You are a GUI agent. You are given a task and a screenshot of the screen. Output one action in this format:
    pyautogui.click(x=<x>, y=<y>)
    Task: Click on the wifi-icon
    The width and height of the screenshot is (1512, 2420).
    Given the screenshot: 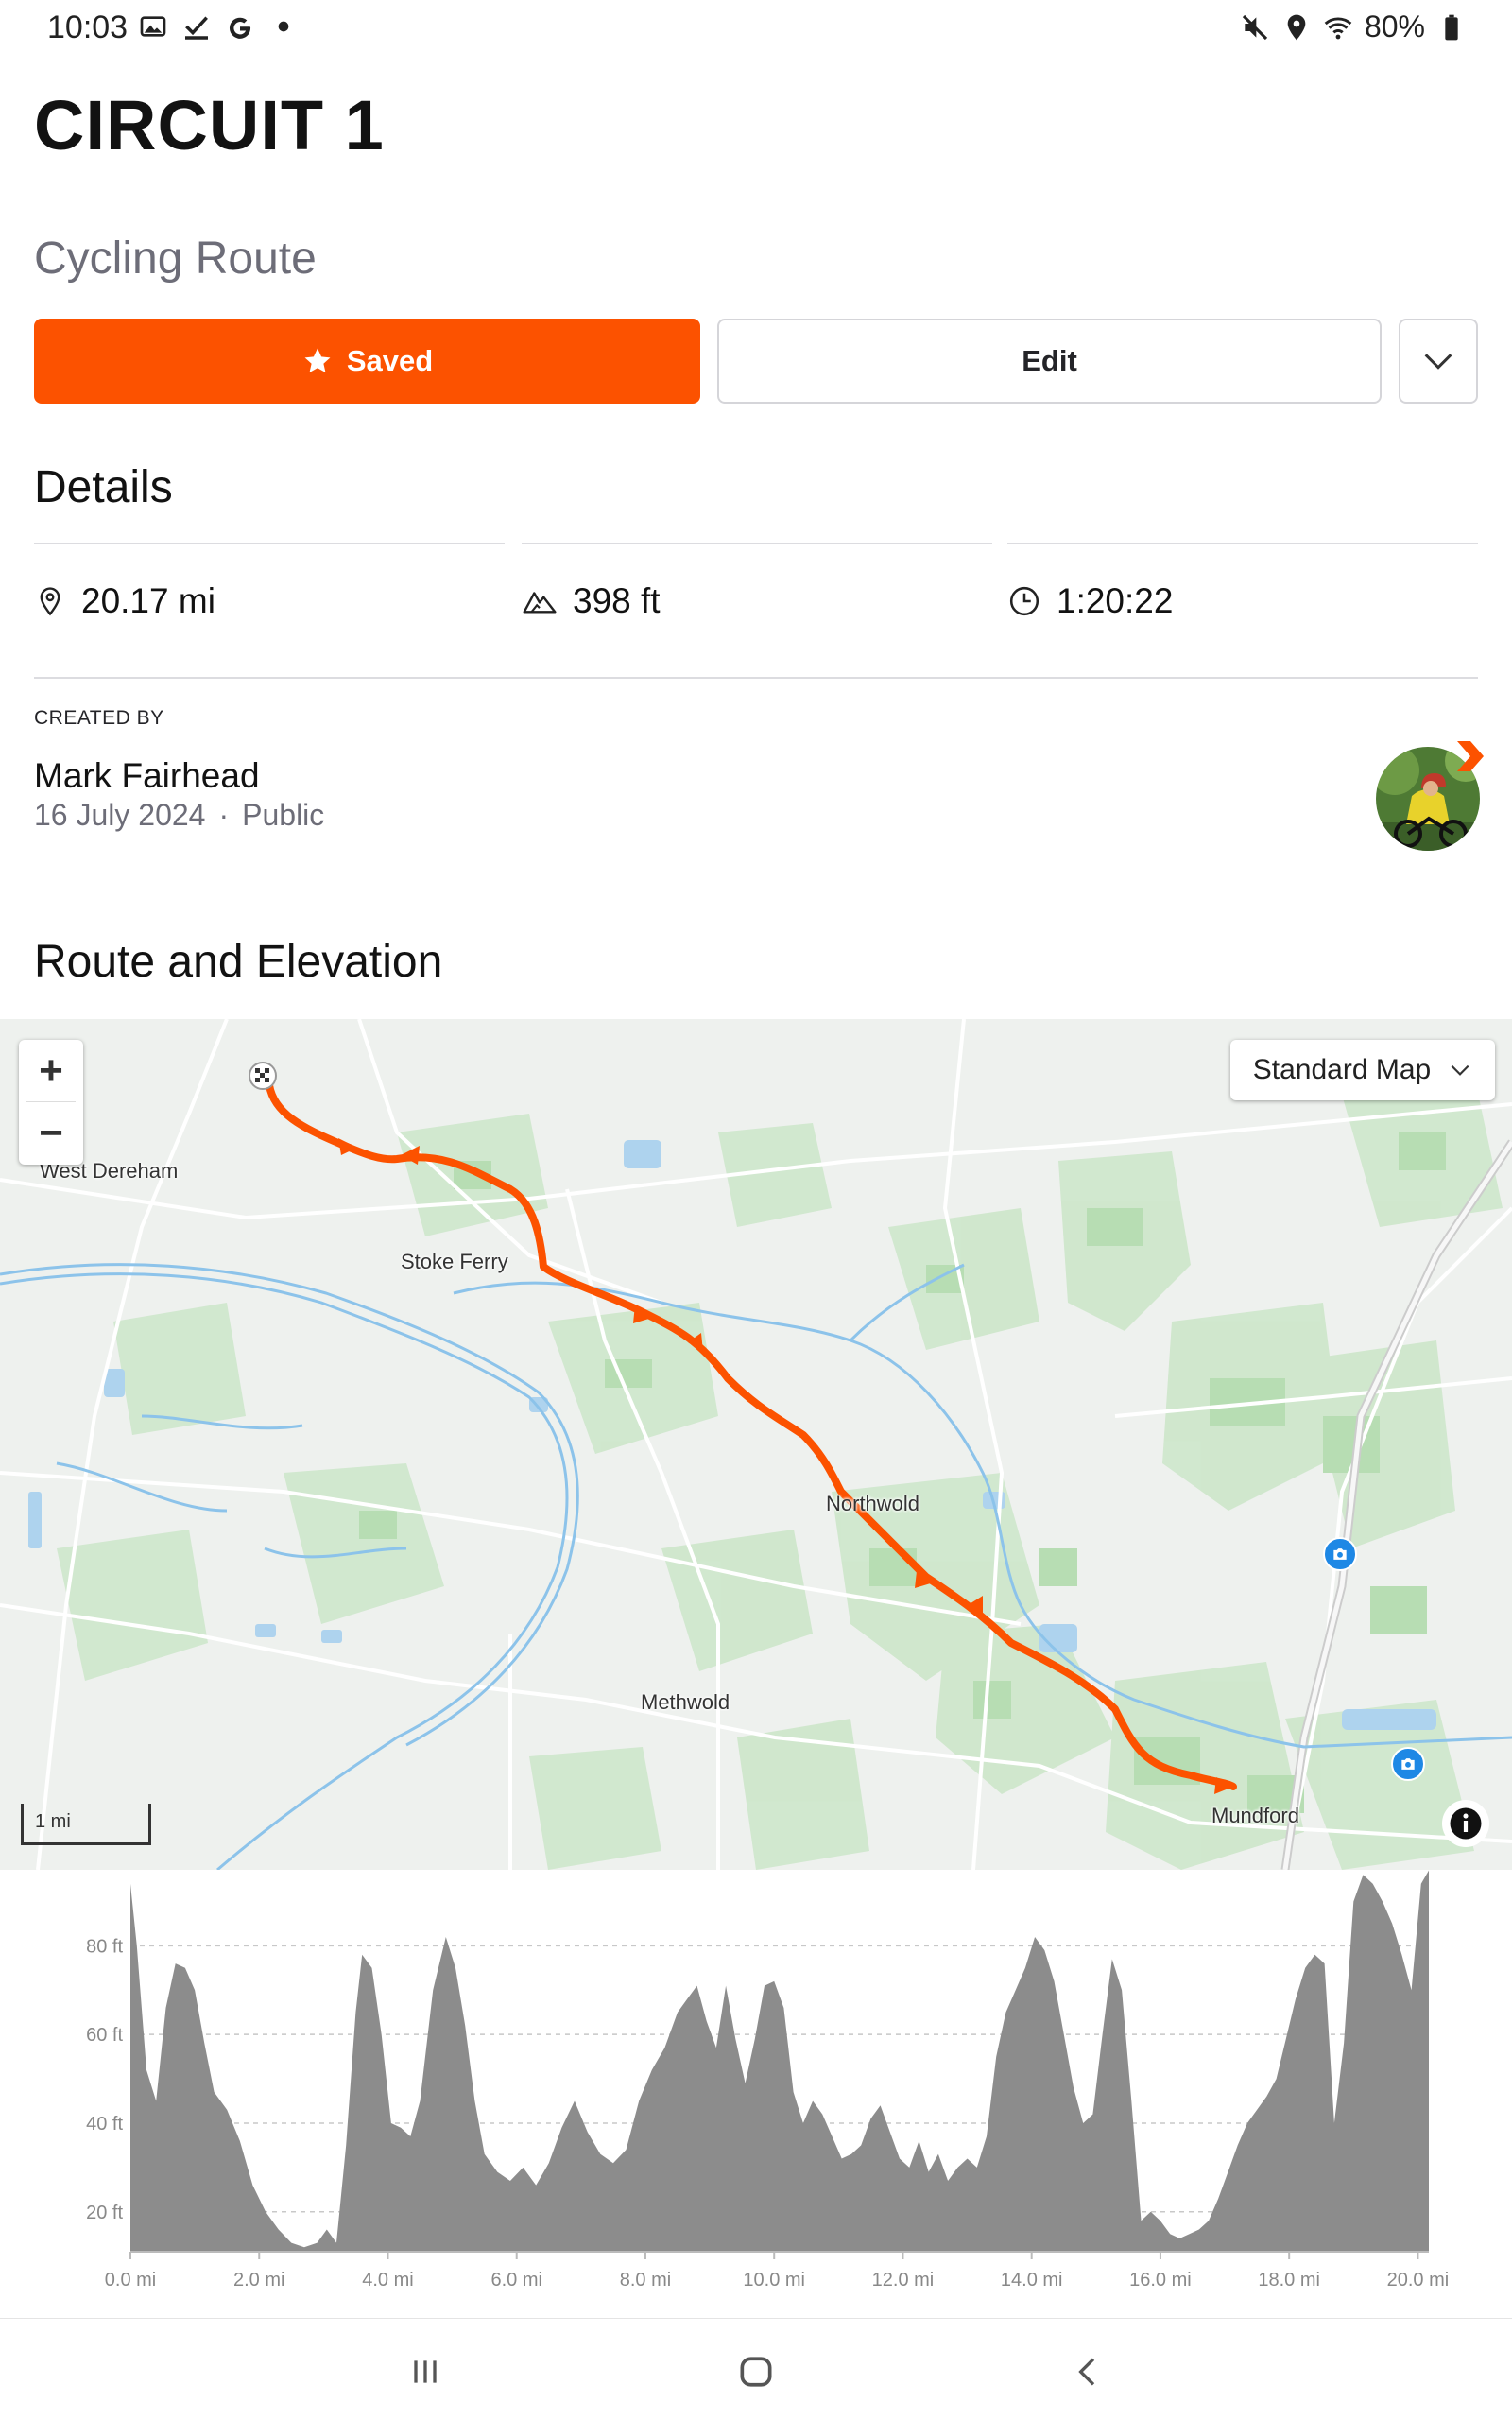 What is the action you would take?
    pyautogui.click(x=1338, y=28)
    